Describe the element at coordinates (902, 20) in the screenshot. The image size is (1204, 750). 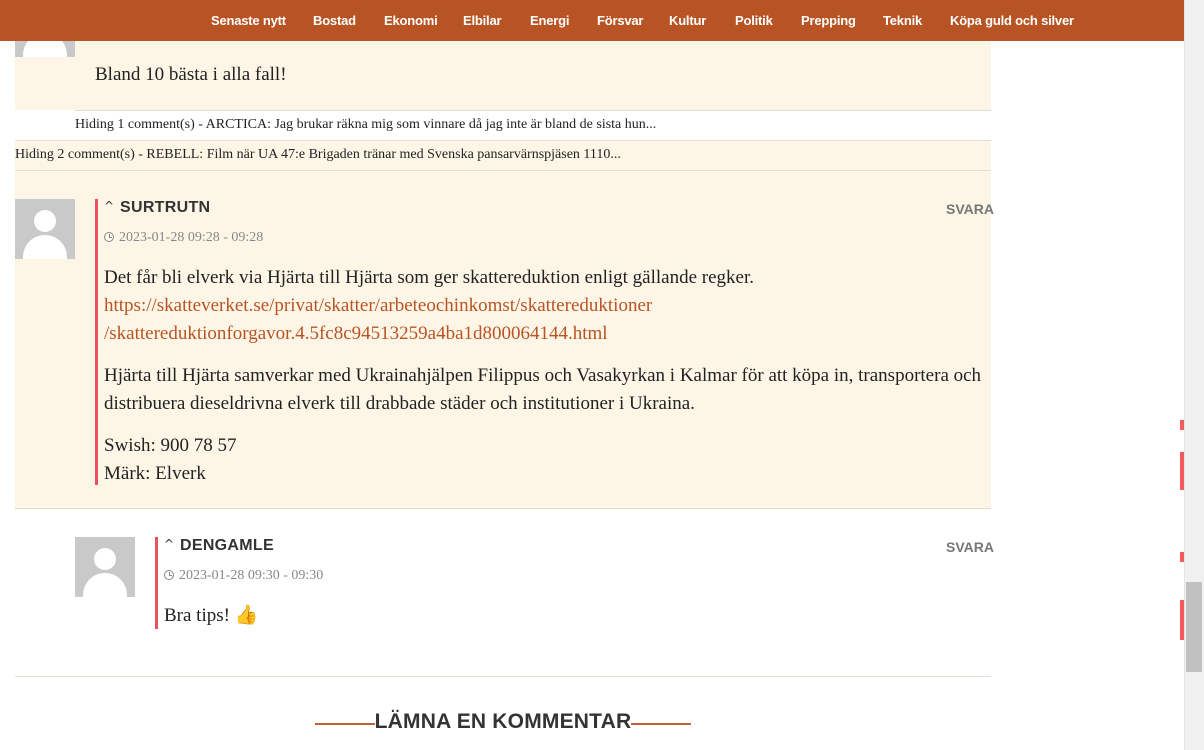
I see `nav-teknik: Teknik` at that location.